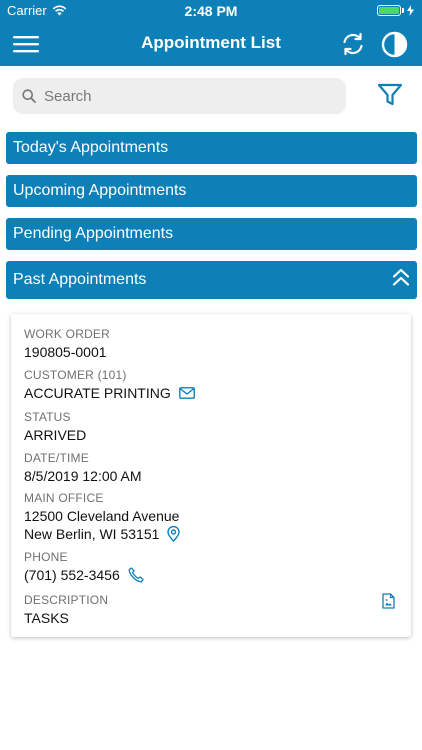 Image resolution: width=422 pixels, height=750 pixels. I want to click on status-value: ARRIVED, so click(55, 435).